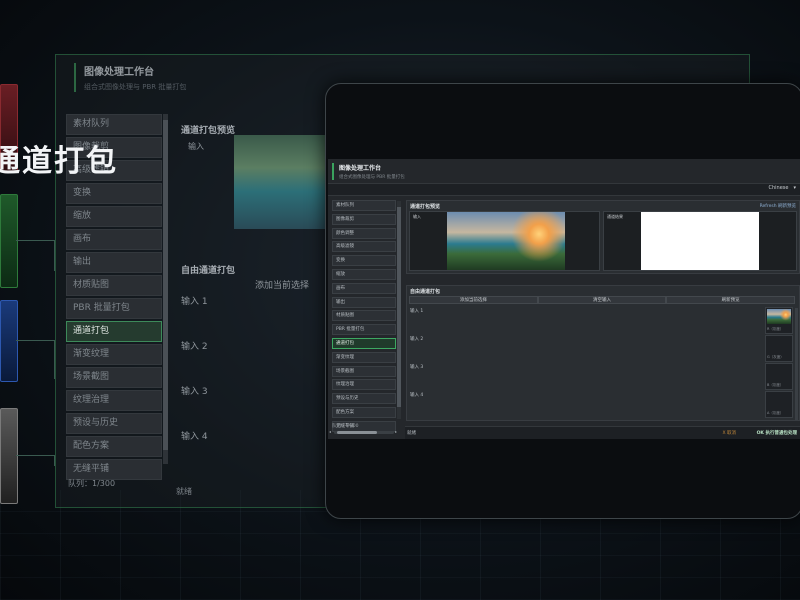 The image size is (800, 600). I want to click on background-status: 就绪, so click(184, 491).